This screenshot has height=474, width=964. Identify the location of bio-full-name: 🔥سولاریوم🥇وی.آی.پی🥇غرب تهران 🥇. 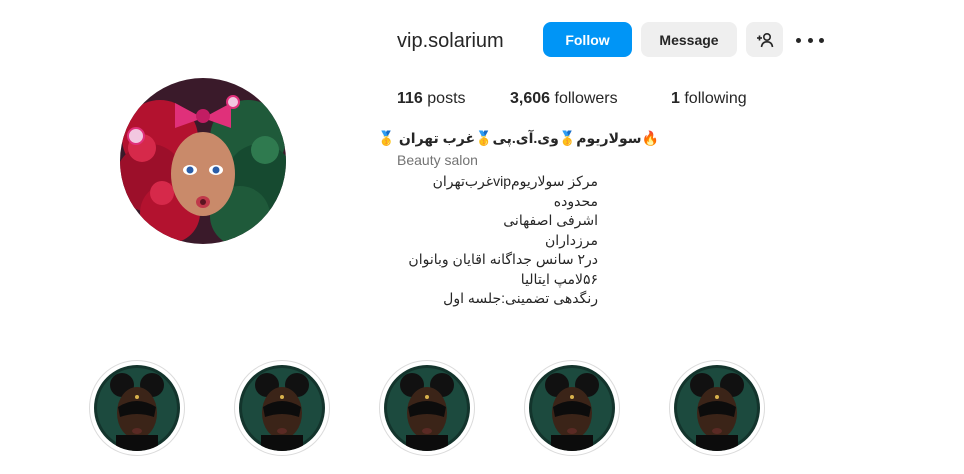
(518, 138).